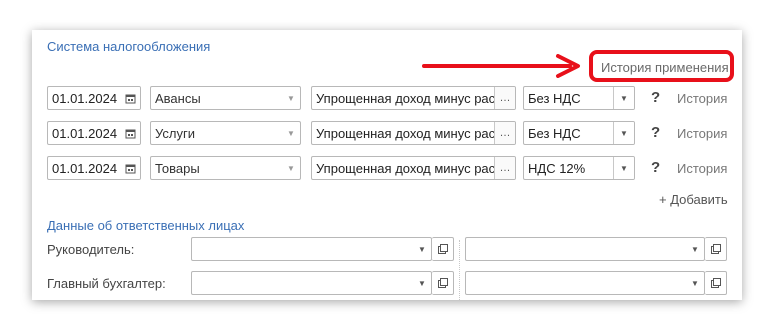 This screenshot has height=332, width=774. What do you see at coordinates (665, 67) in the screenshot?
I see `history-of-use-link: История применения` at bounding box center [665, 67].